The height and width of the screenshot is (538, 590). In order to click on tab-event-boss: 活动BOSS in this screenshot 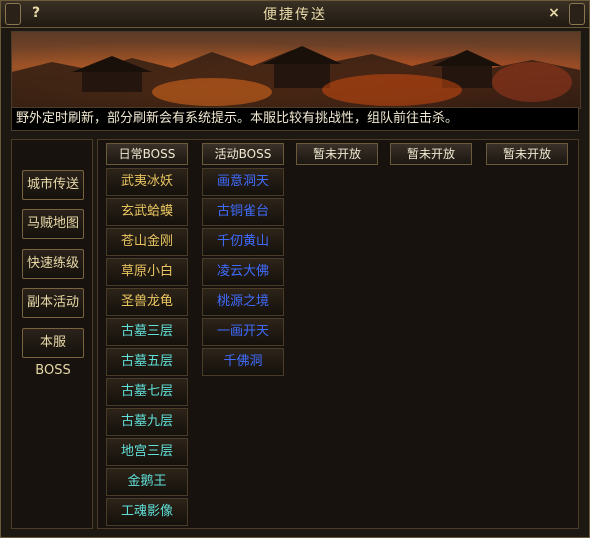, I will do `click(243, 154)`.